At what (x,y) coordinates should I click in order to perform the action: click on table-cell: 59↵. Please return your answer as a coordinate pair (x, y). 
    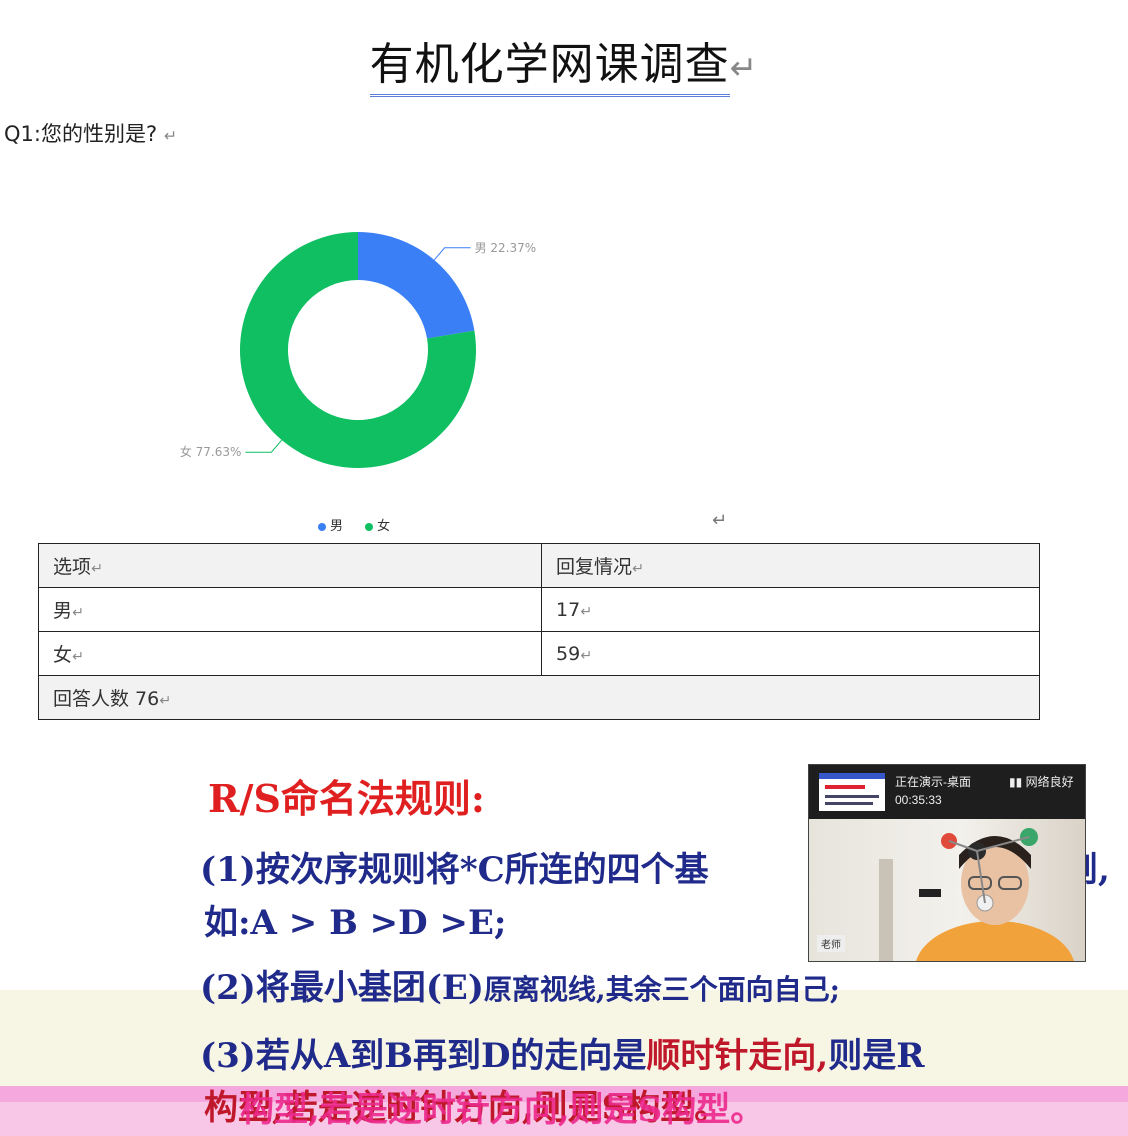
    Looking at the image, I should click on (790, 653).